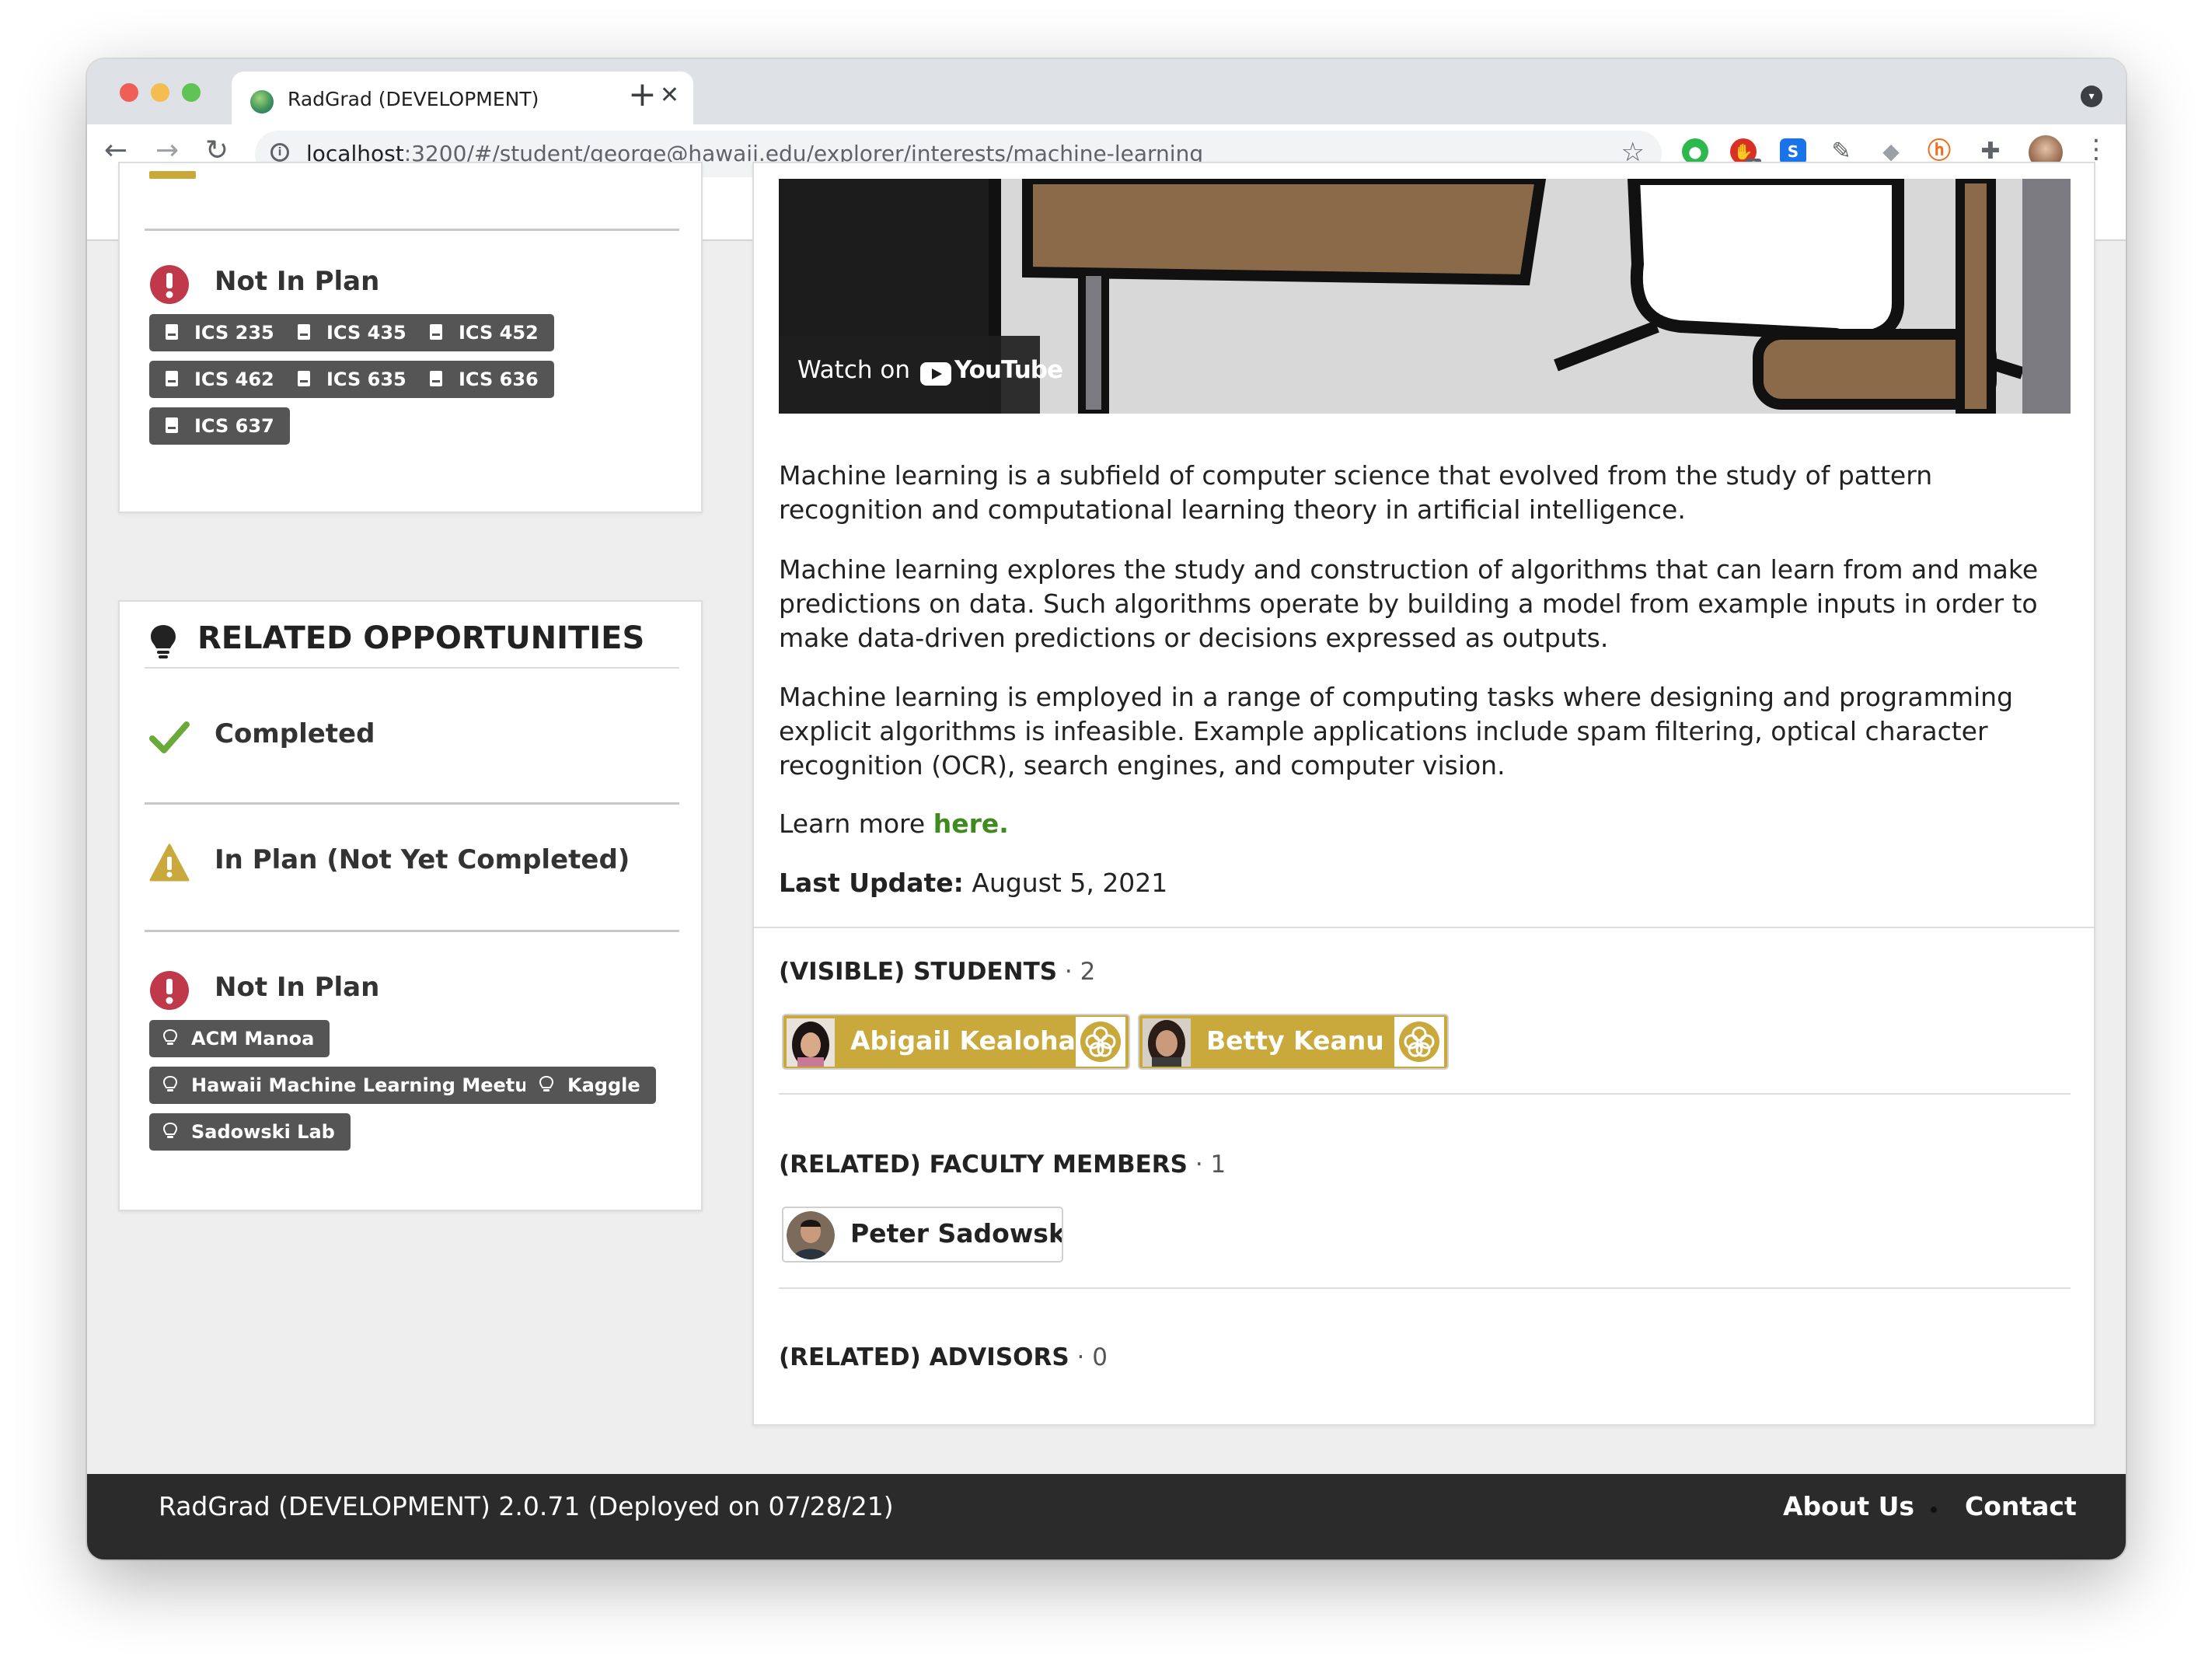 The height and width of the screenshot is (1673, 2212). Describe the element at coordinates (943, 1357) in the screenshot. I see `advisors-heading: (RELATED) ADVISORS · 0` at that location.